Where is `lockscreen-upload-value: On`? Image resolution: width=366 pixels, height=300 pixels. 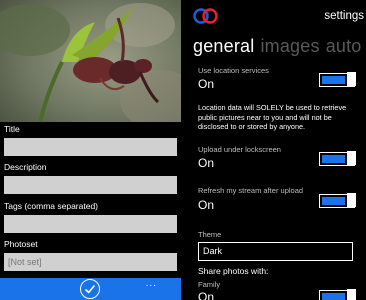 lockscreen-upload-value: On is located at coordinates (206, 163).